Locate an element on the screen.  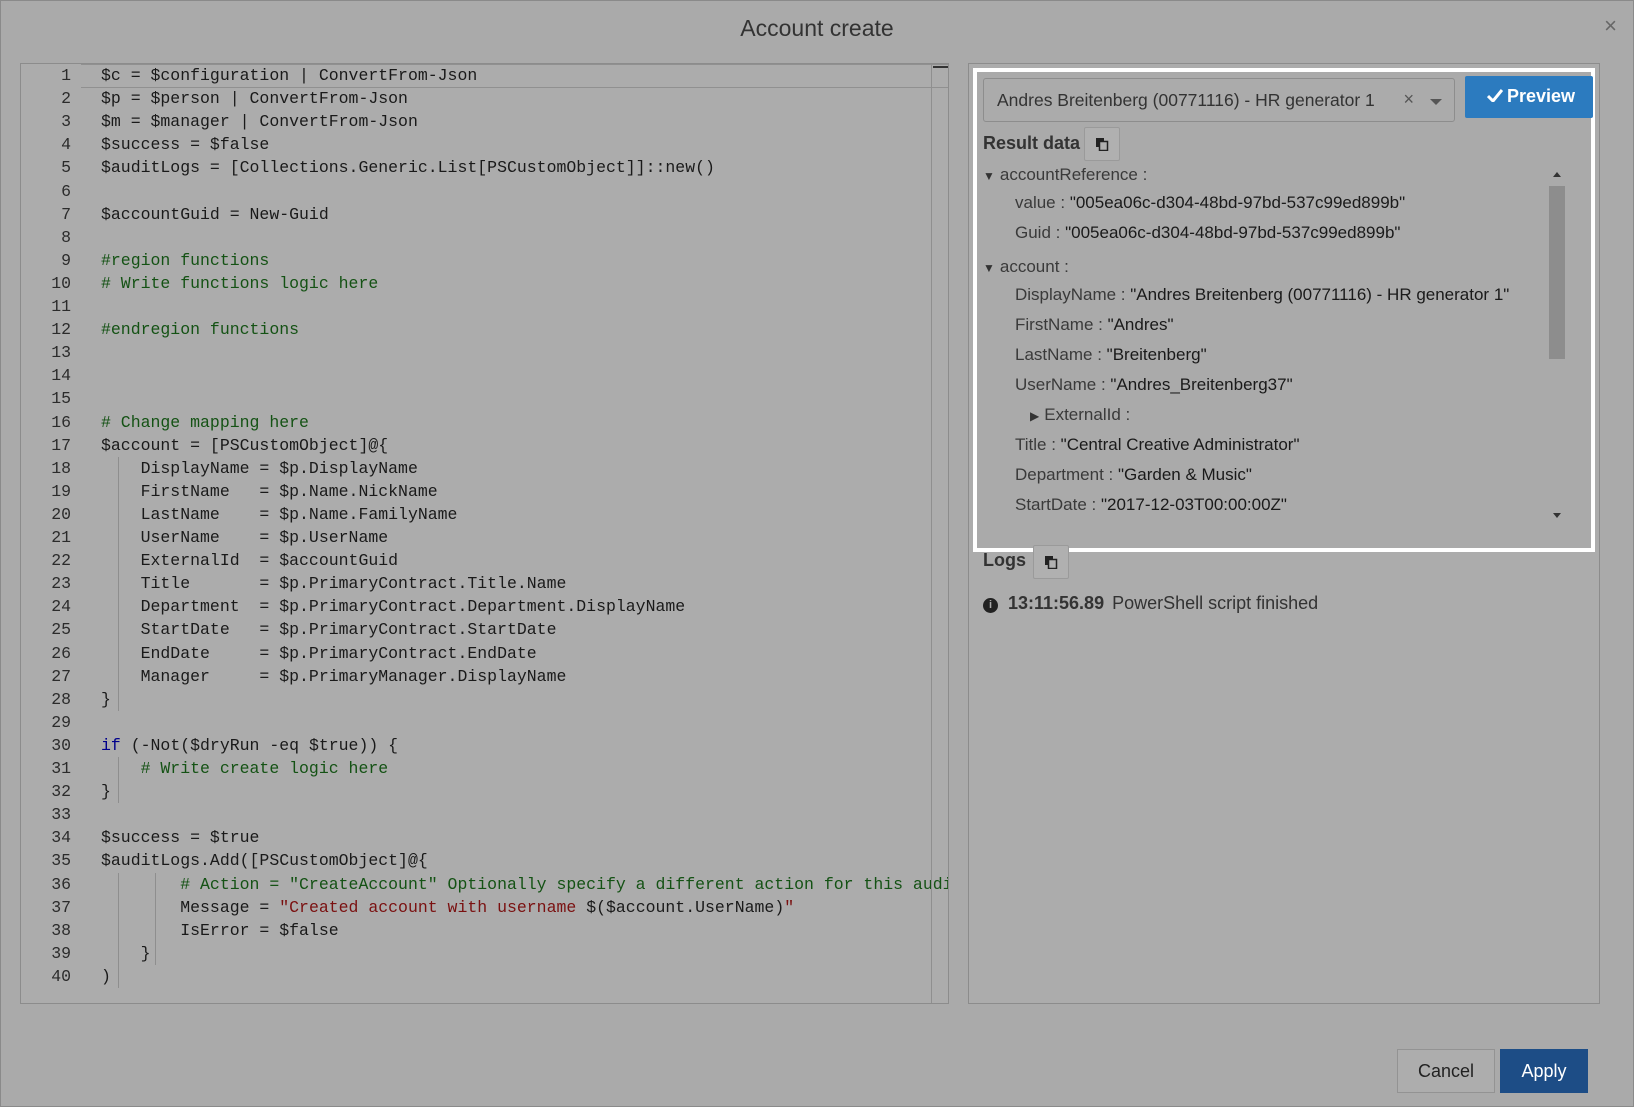
code-line: 32} is located at coordinates (484, 792).